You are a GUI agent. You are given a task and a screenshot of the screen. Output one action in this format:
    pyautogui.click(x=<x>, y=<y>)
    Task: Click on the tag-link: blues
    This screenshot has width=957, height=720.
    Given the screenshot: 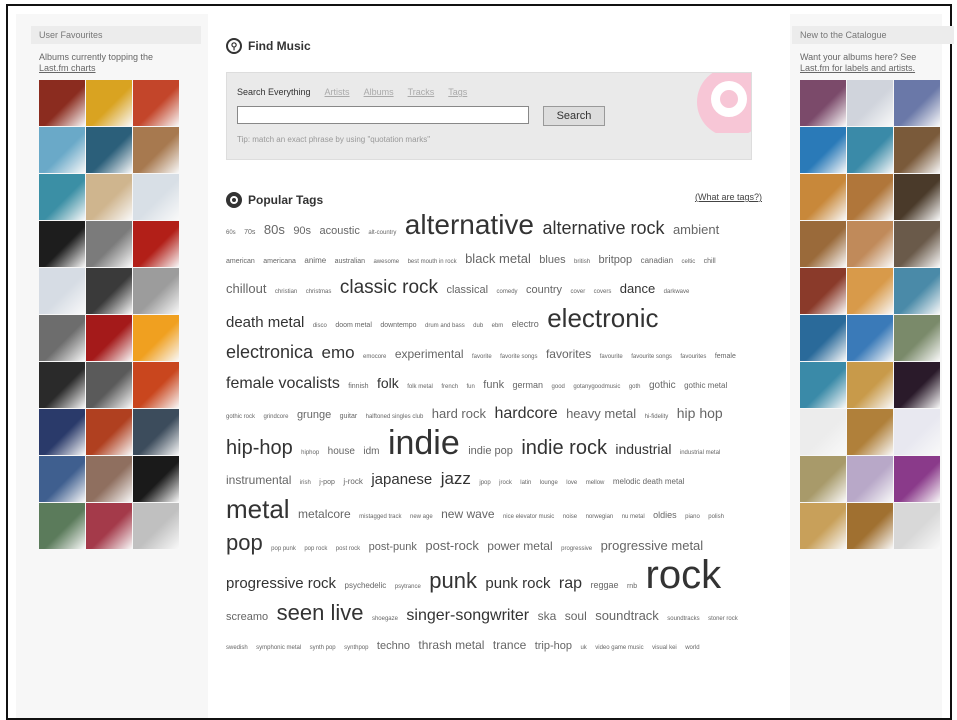 What is the action you would take?
    pyautogui.click(x=552, y=260)
    